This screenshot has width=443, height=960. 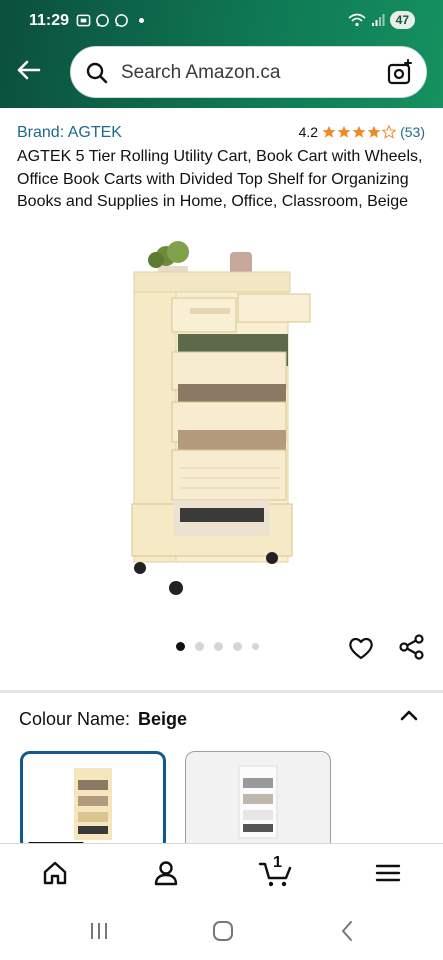 What do you see at coordinates (221, 22) in the screenshot?
I see `status-bar: 11:29 47` at bounding box center [221, 22].